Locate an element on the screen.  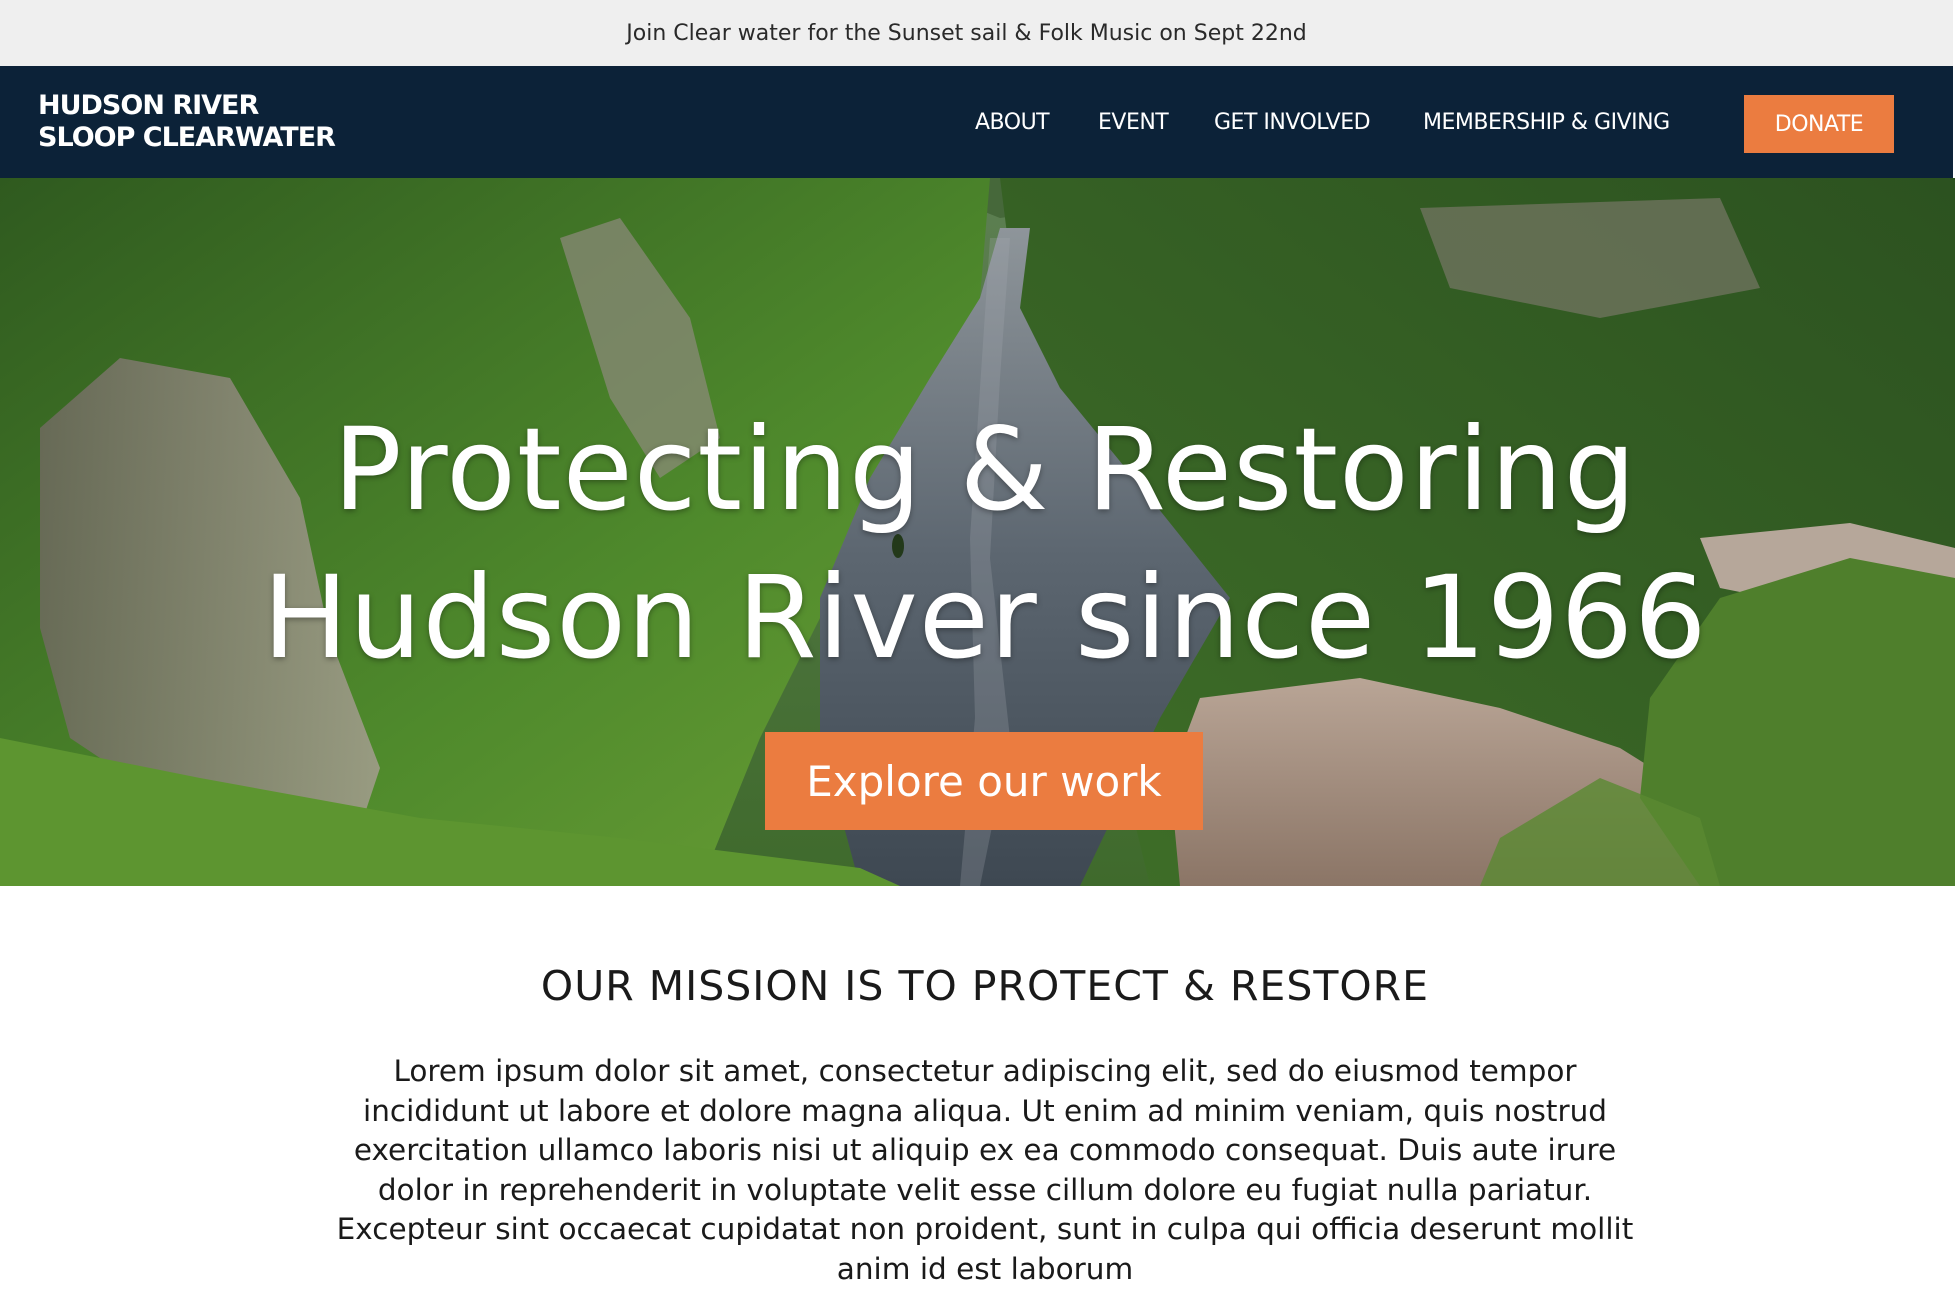
nav-membership-giving: MEMBERSHIP & GIVING is located at coordinates (1546, 122).